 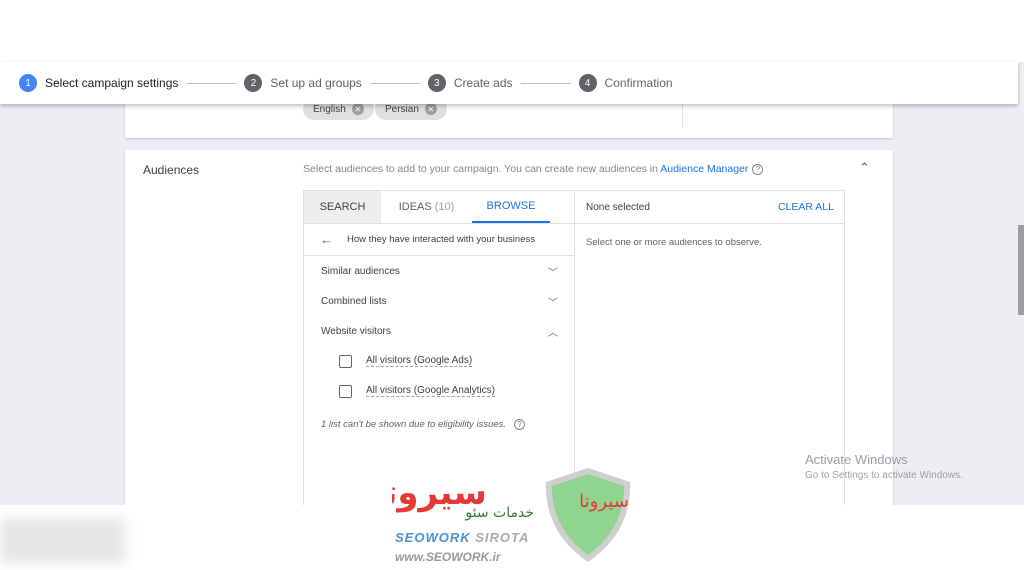 What do you see at coordinates (618, 207) in the screenshot?
I see `selected-count: None selected` at bounding box center [618, 207].